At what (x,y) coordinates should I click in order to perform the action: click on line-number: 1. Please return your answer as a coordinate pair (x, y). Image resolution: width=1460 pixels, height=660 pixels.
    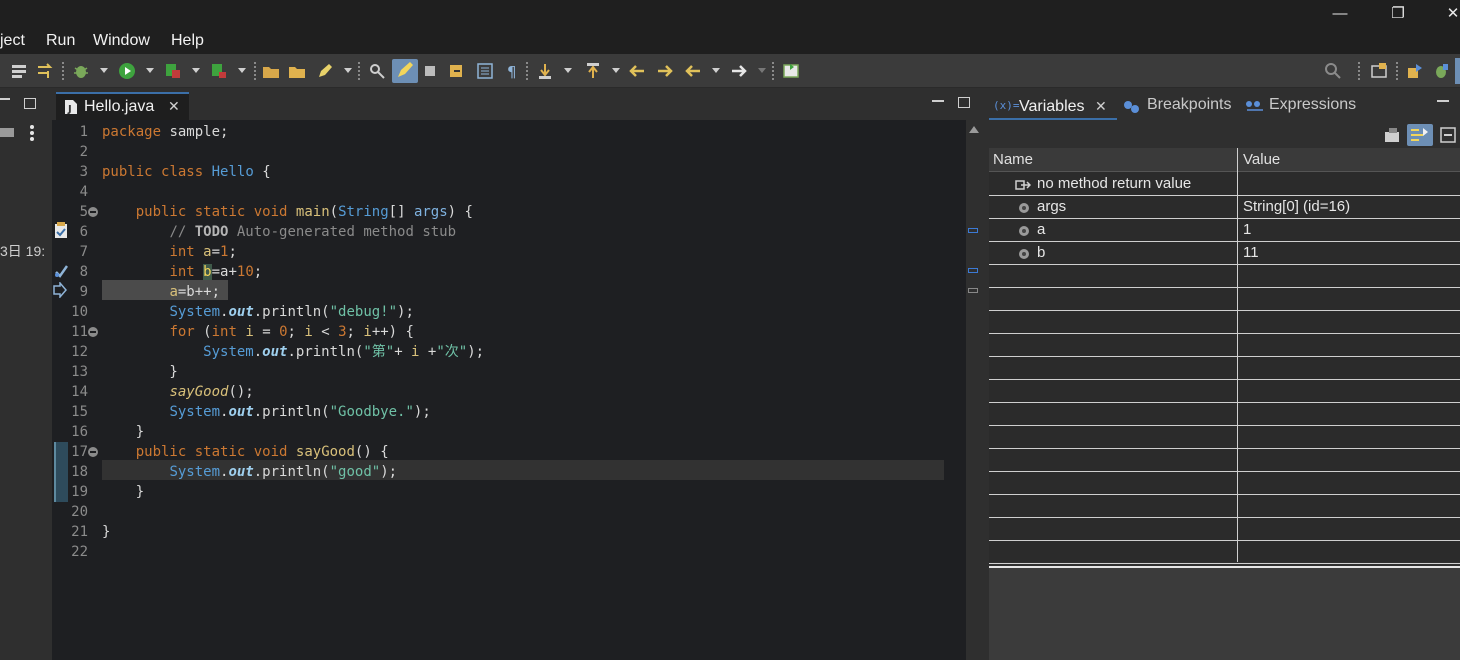
    Looking at the image, I should click on (83, 132).